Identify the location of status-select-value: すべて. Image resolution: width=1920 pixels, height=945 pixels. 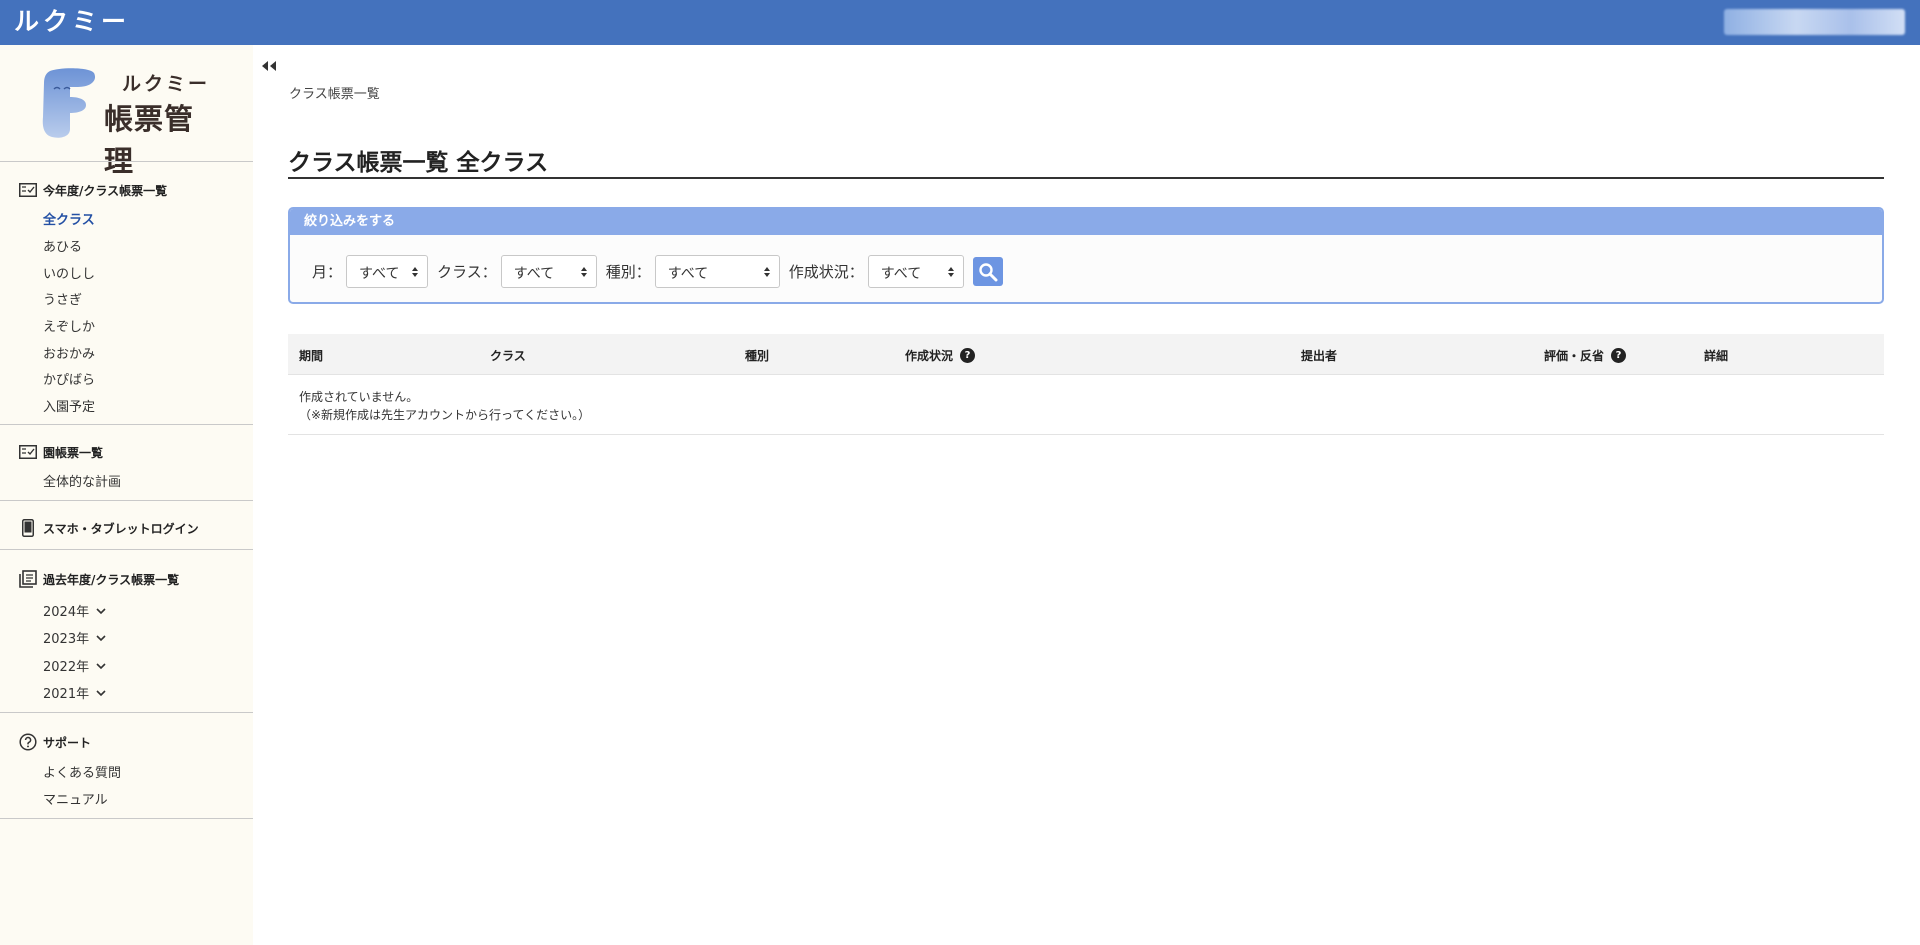
(901, 274).